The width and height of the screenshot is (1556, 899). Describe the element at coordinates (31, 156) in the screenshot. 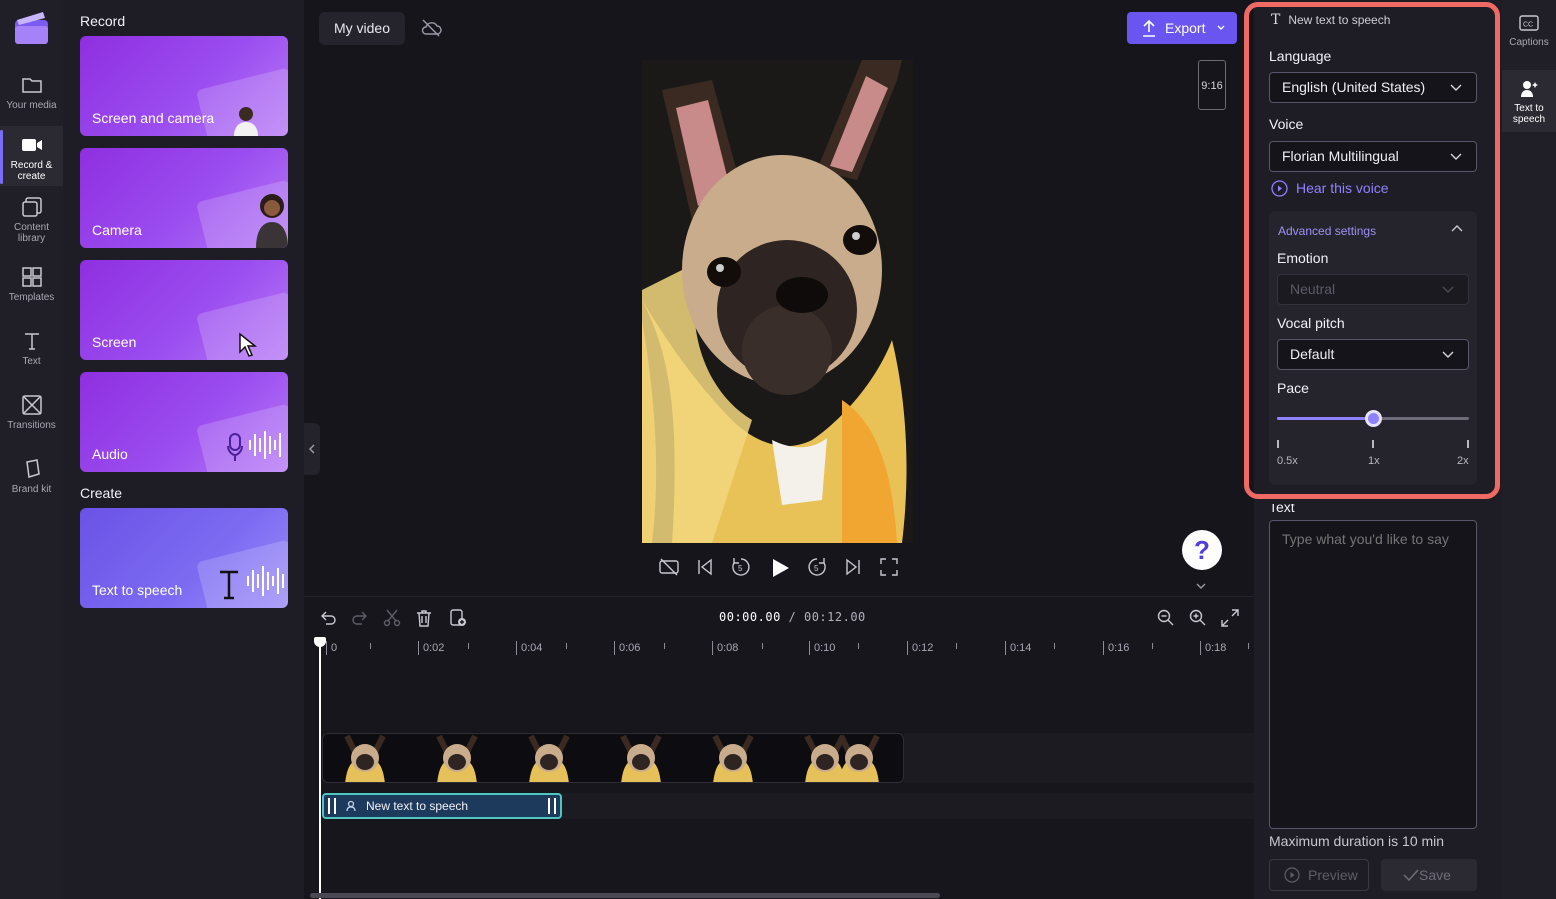

I see `nav-record-create: Record & create` at that location.